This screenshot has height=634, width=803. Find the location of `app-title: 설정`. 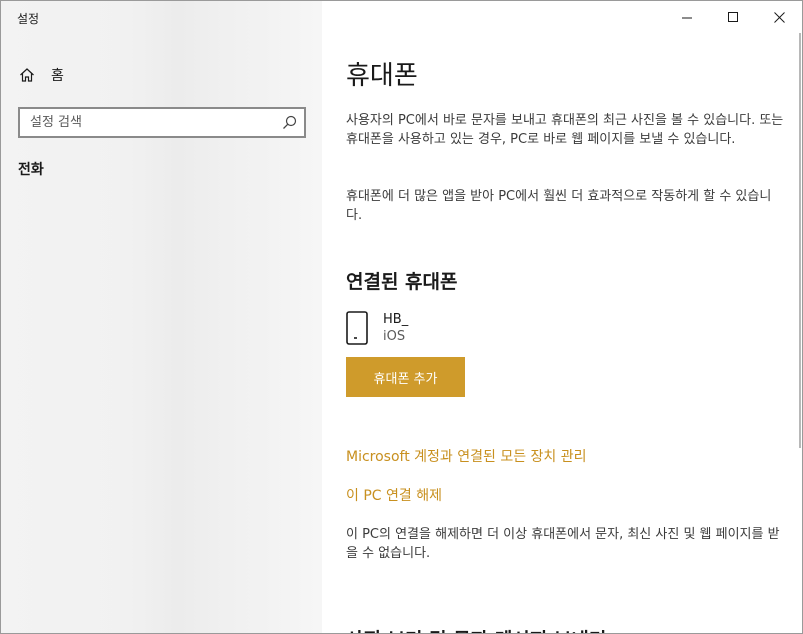

app-title: 설정 is located at coordinates (28, 19).